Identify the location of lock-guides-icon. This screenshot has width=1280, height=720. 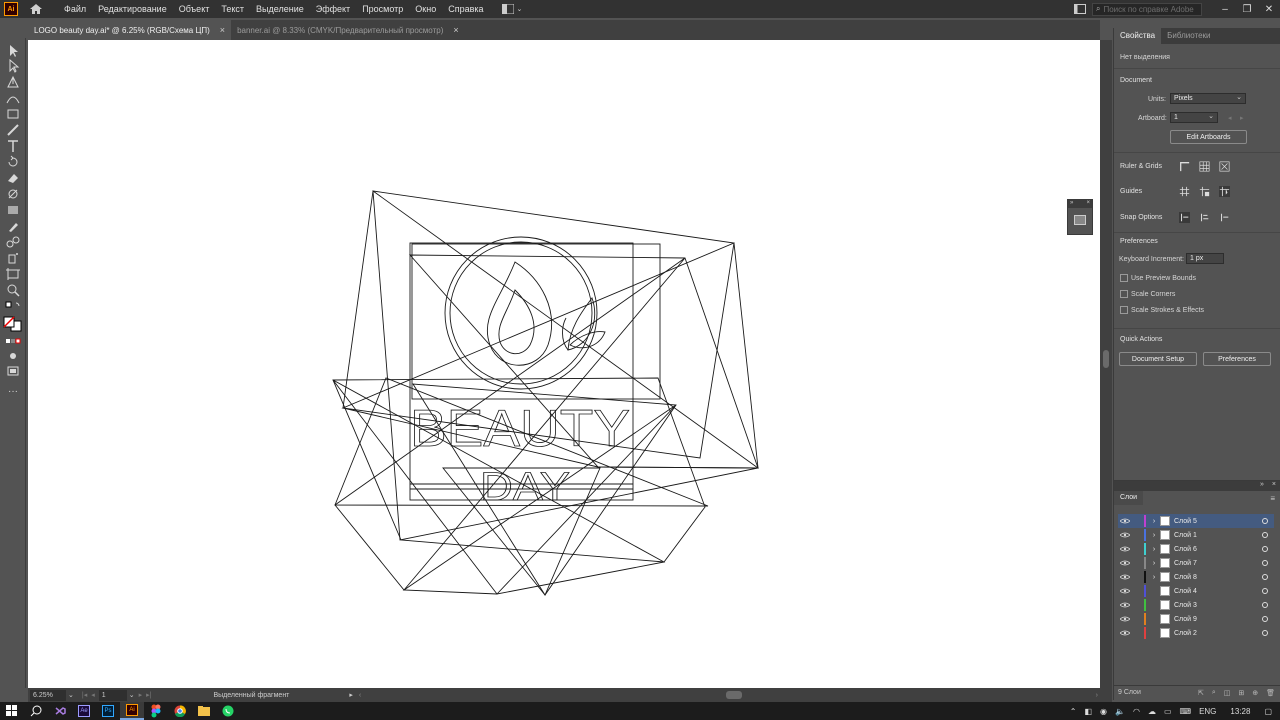
(1204, 191).